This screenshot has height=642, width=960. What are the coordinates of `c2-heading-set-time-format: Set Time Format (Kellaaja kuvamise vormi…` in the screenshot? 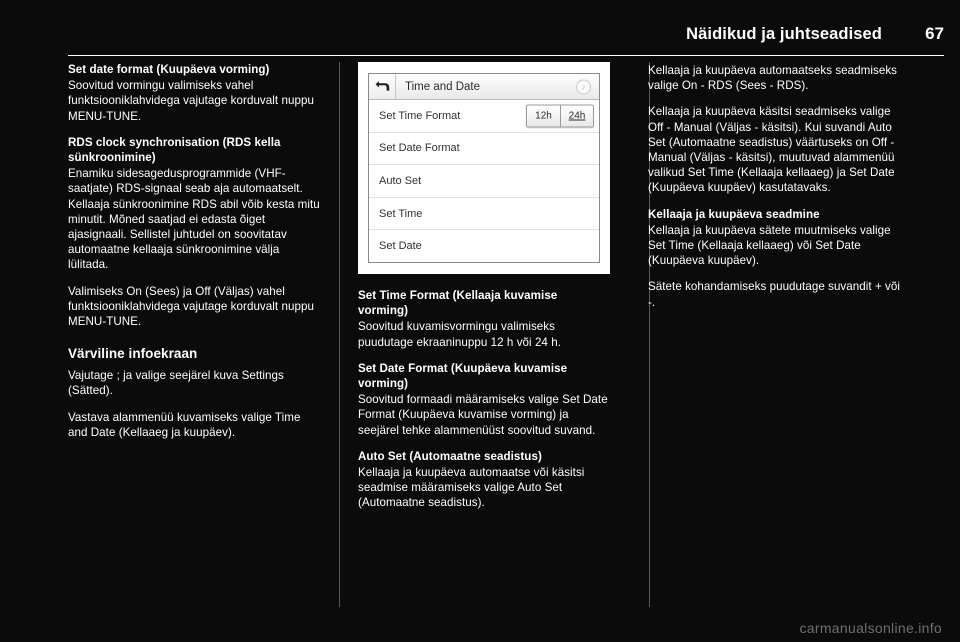 It's located at (458, 303).